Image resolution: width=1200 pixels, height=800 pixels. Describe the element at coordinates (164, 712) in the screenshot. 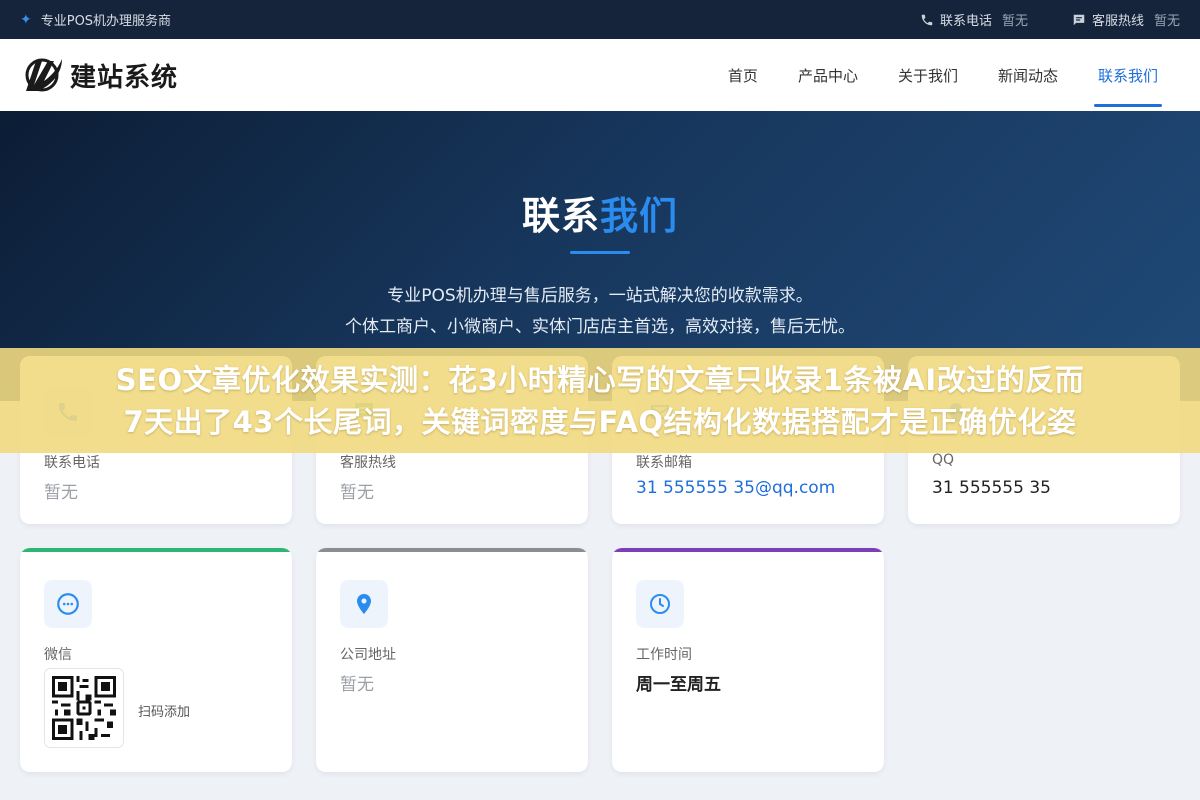

I see `qr-label: 扫码添加` at that location.